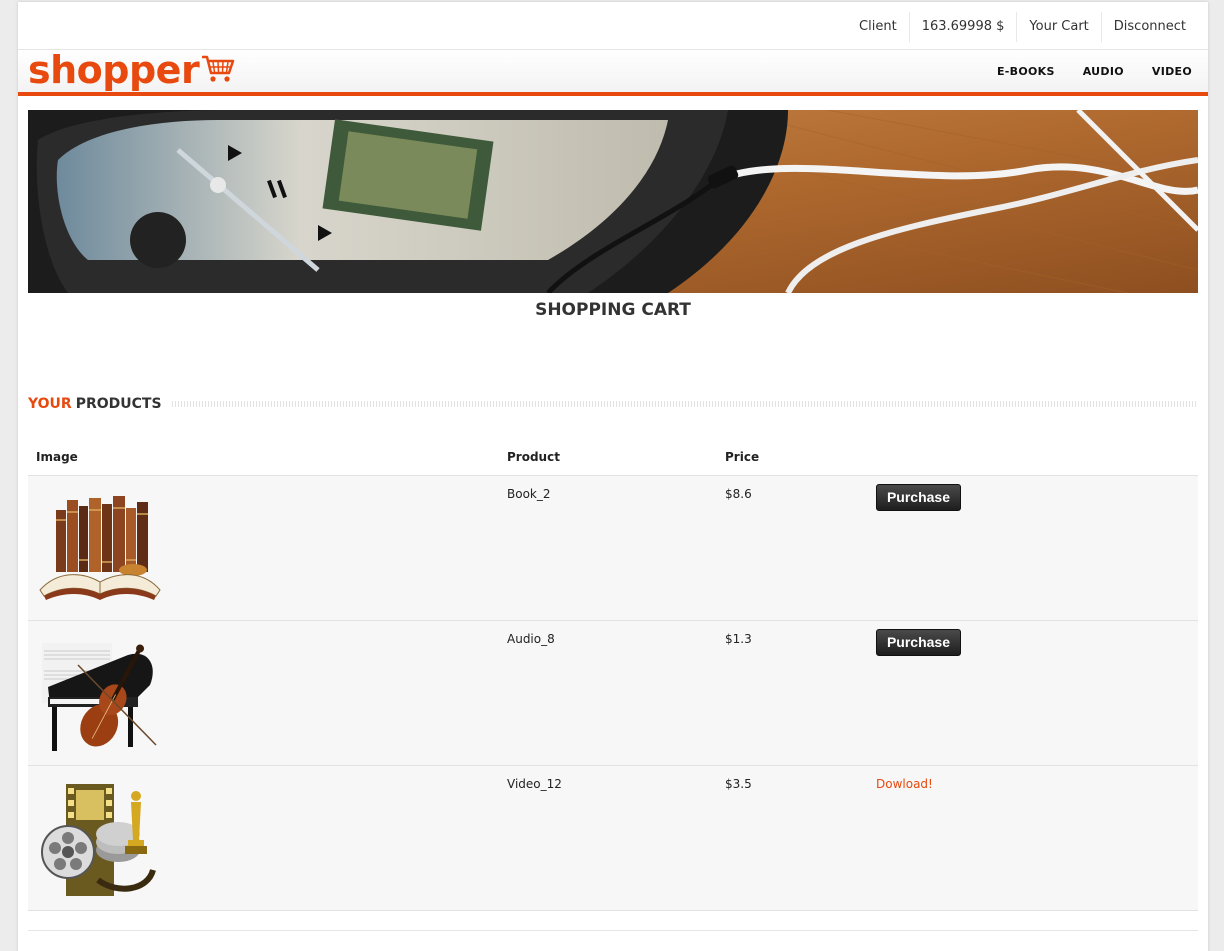 This screenshot has width=1224, height=951. I want to click on product-price: $1.3, so click(738, 639).